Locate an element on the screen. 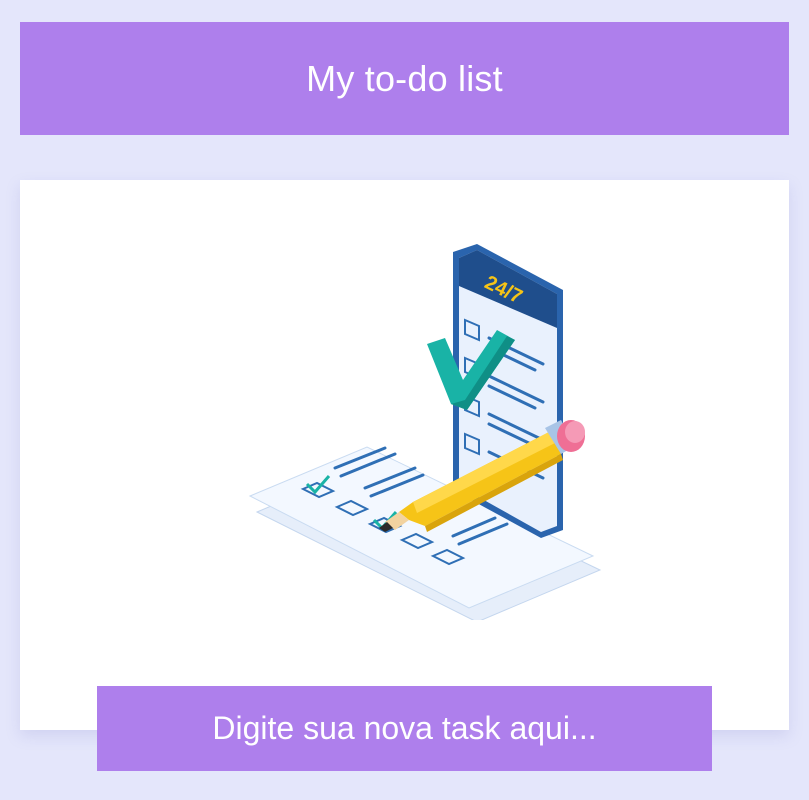  app-header: My to-do list is located at coordinates (404, 78).